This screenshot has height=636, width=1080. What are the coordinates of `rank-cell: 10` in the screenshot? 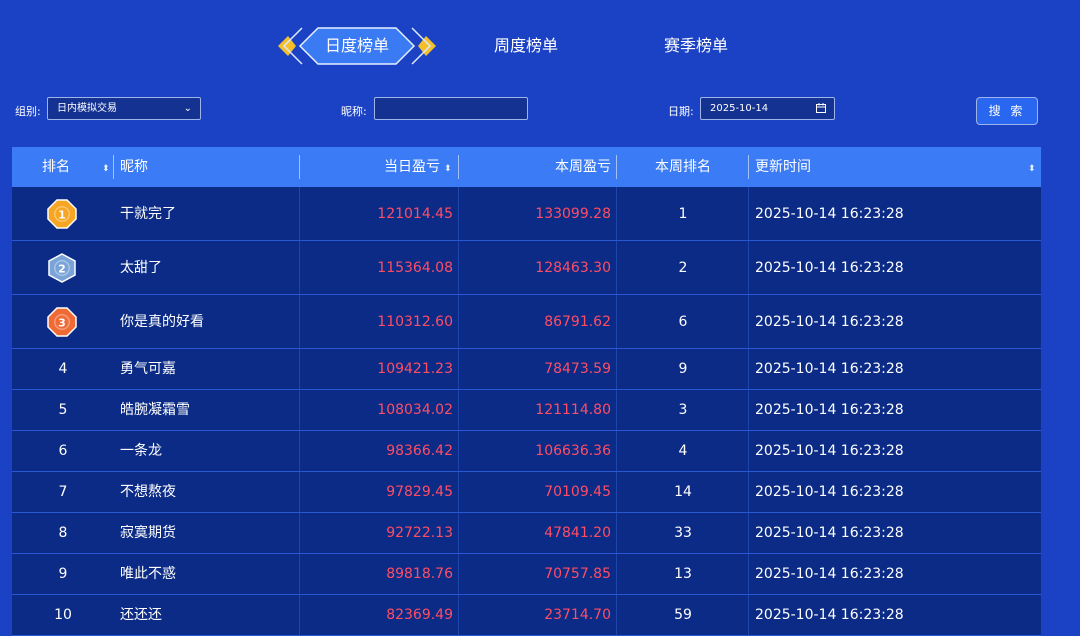 It's located at (63, 615).